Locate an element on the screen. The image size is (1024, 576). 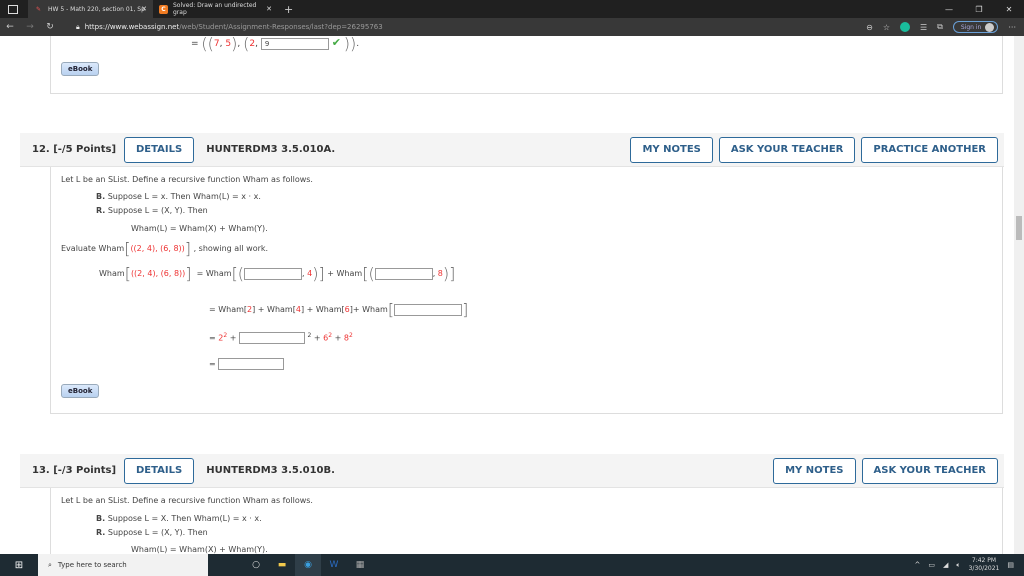
notifications-icon: ▤ is located at coordinates (1010, 565).